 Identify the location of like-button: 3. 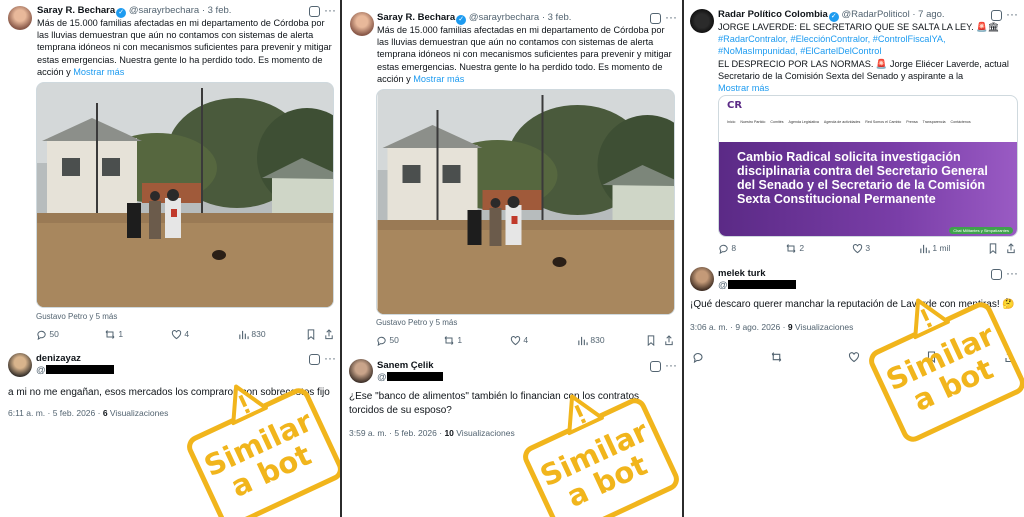
(861, 248).